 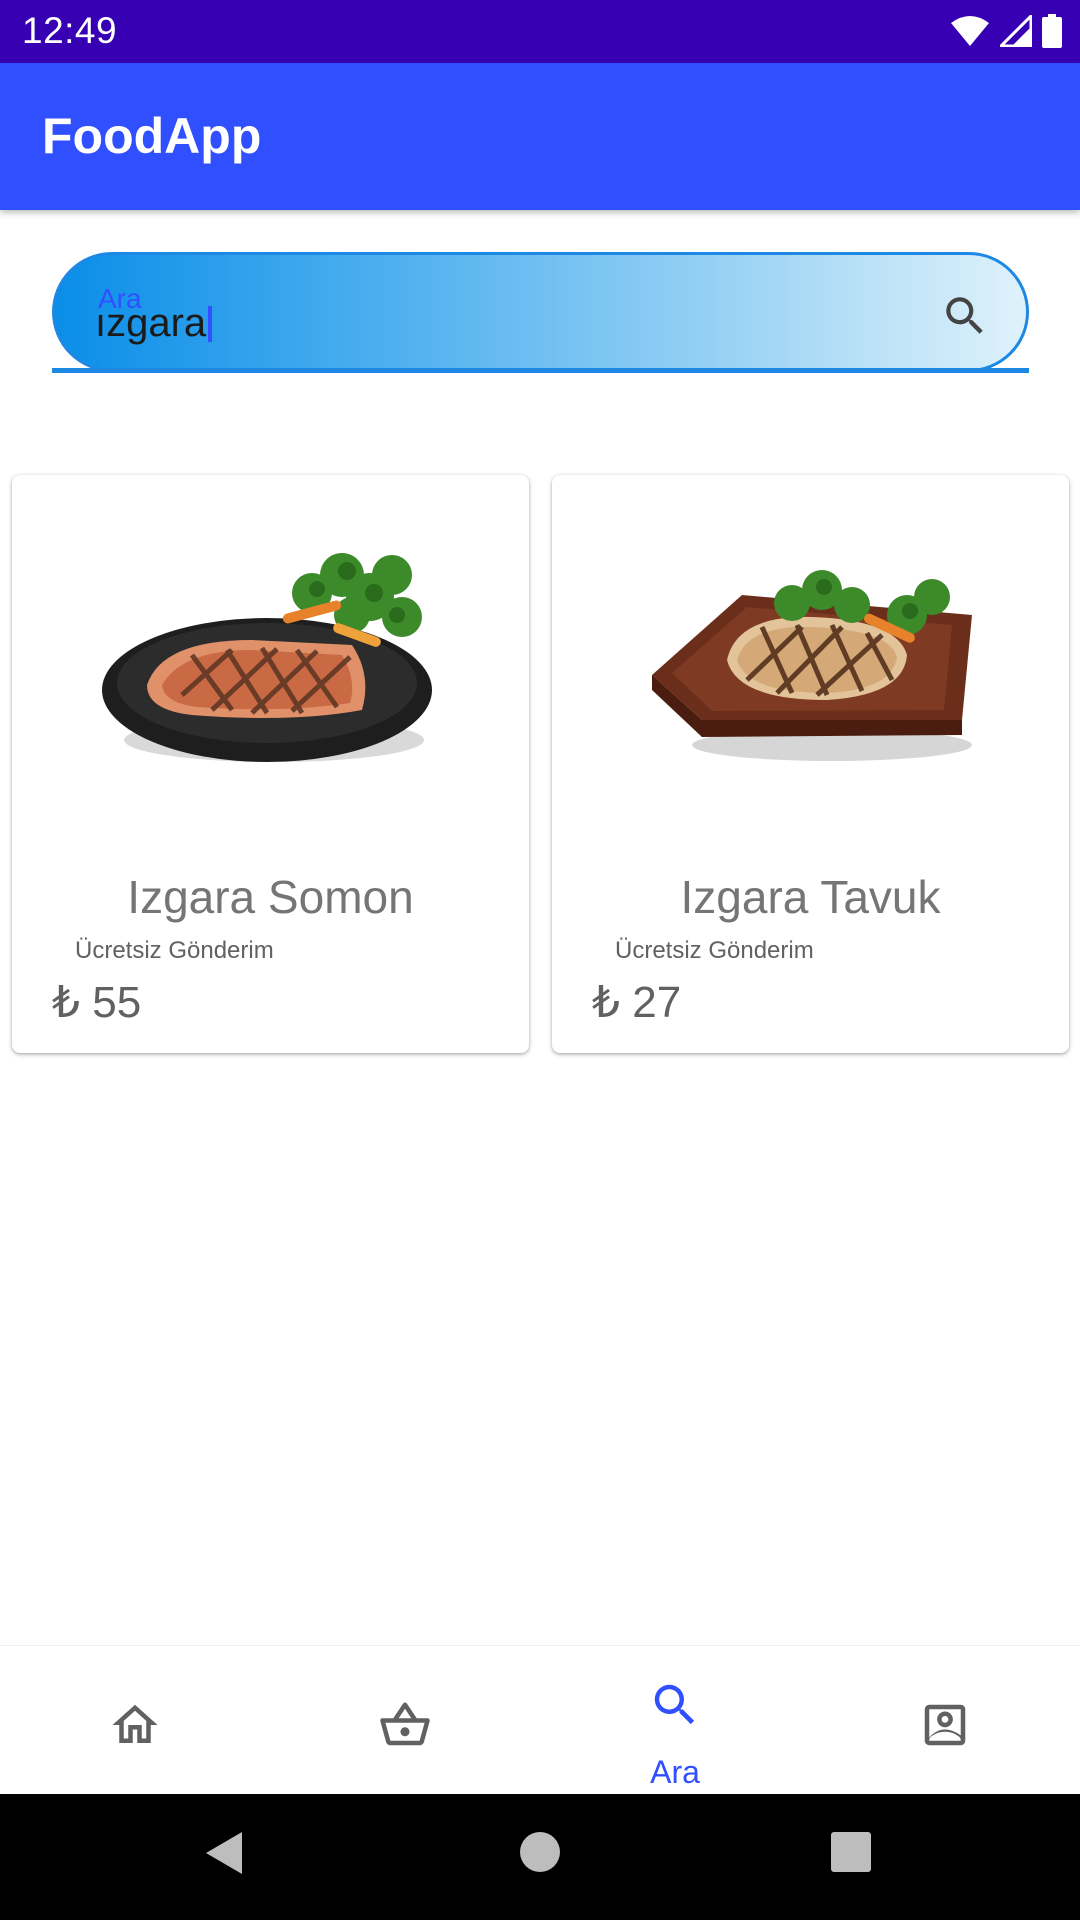 I want to click on nav-item-search: Ara, so click(x=675, y=1720).